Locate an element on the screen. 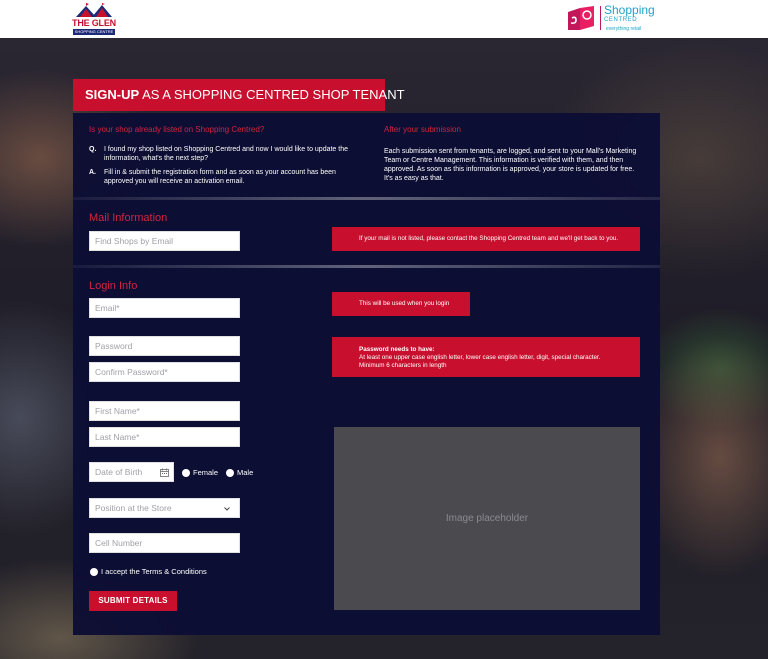 The image size is (768, 659). brand-subname: CENTRED is located at coordinates (621, 20).